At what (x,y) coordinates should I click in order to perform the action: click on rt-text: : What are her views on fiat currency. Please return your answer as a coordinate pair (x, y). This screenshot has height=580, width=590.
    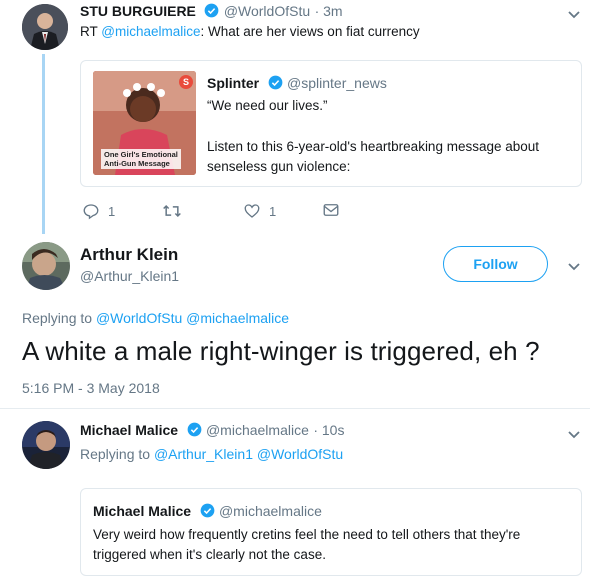
    Looking at the image, I should click on (310, 31).